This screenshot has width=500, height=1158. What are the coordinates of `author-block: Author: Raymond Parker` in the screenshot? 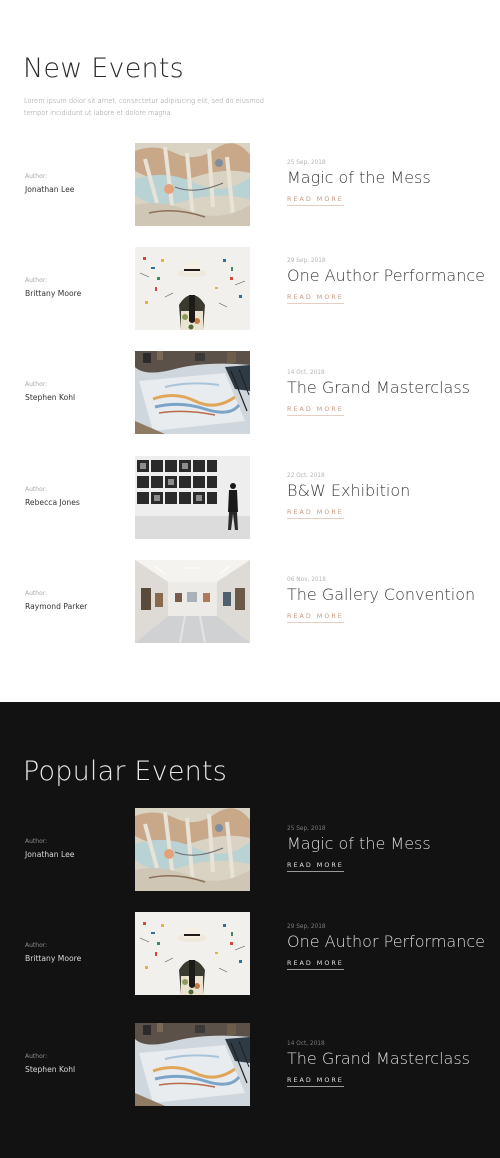 It's located at (75, 600).